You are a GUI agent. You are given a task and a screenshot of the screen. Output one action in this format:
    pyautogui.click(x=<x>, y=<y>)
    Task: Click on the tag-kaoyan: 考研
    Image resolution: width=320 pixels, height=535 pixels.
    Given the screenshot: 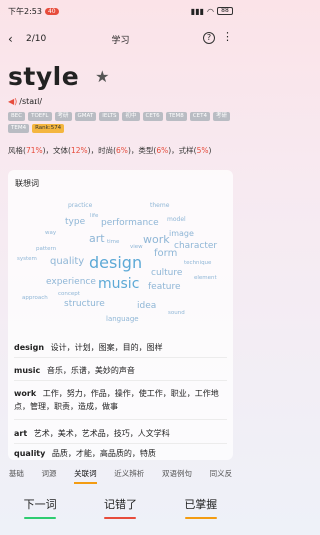 What is the action you would take?
    pyautogui.click(x=63, y=116)
    